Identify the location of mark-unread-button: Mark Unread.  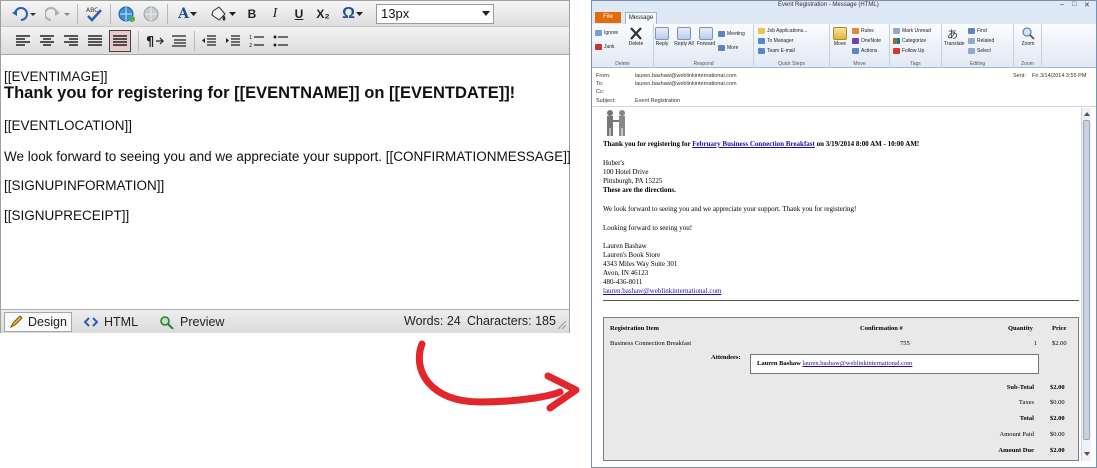
(912, 31).